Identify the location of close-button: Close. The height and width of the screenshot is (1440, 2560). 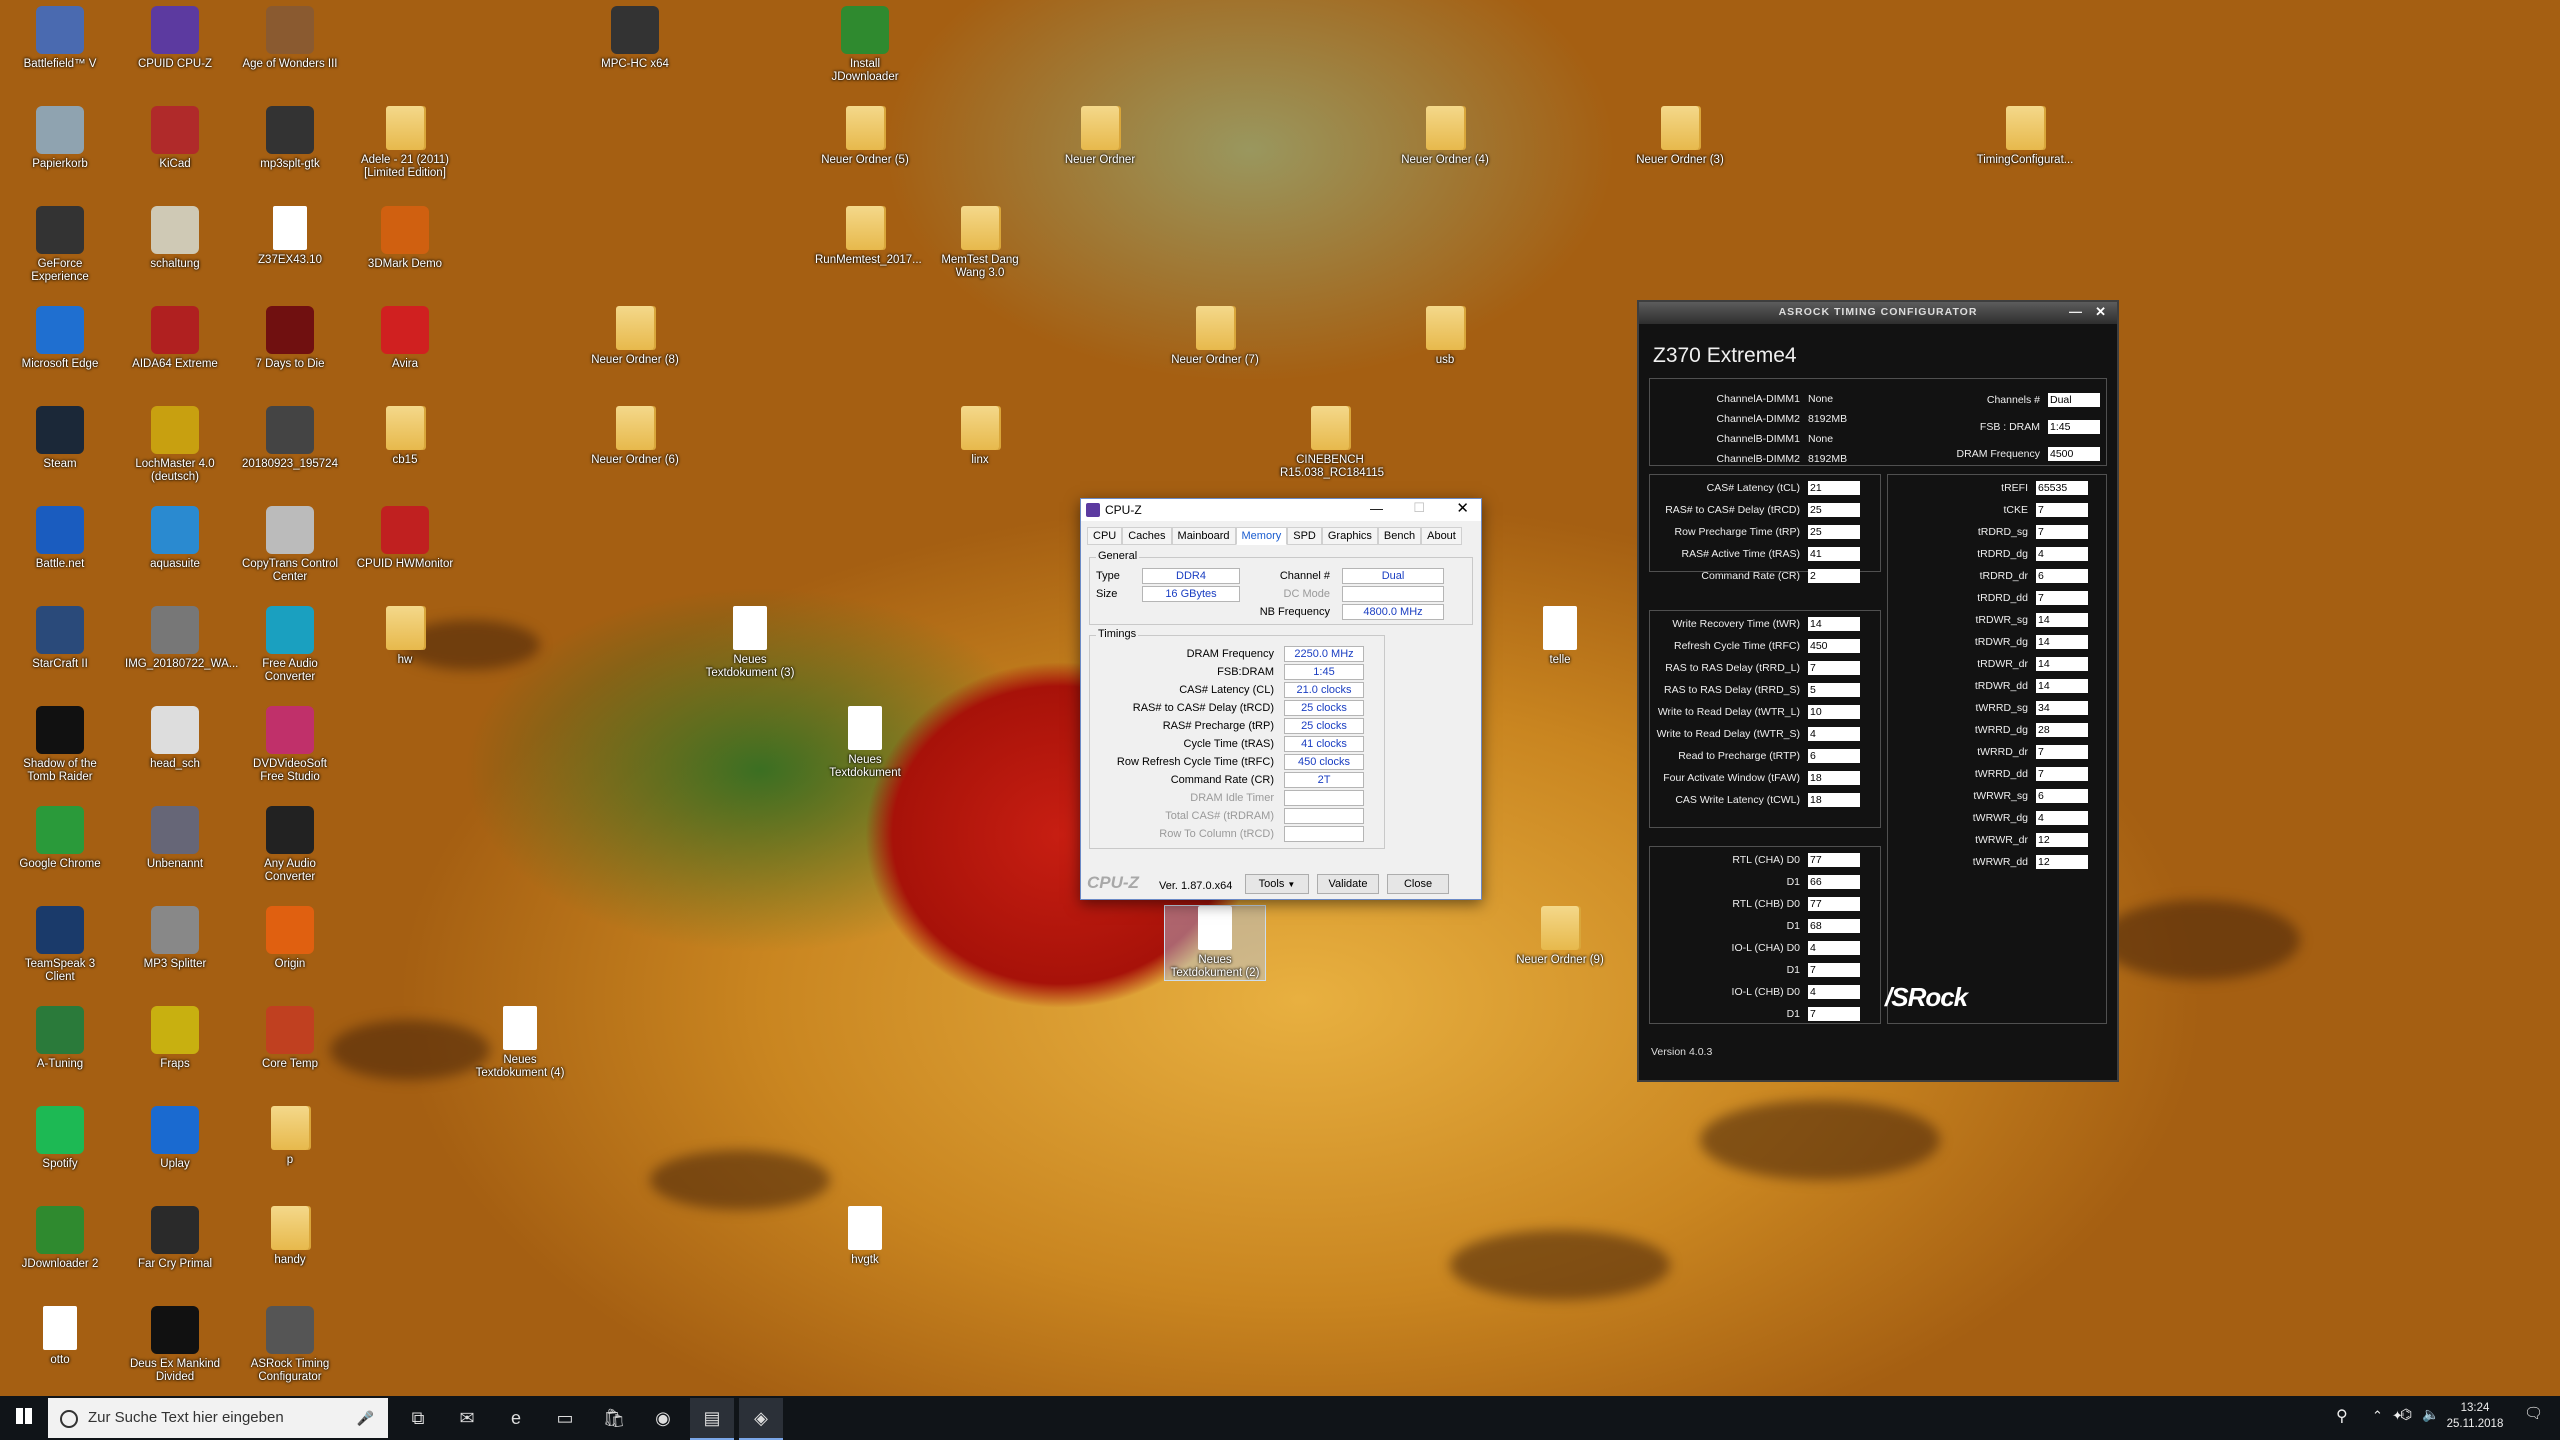
(1418, 884).